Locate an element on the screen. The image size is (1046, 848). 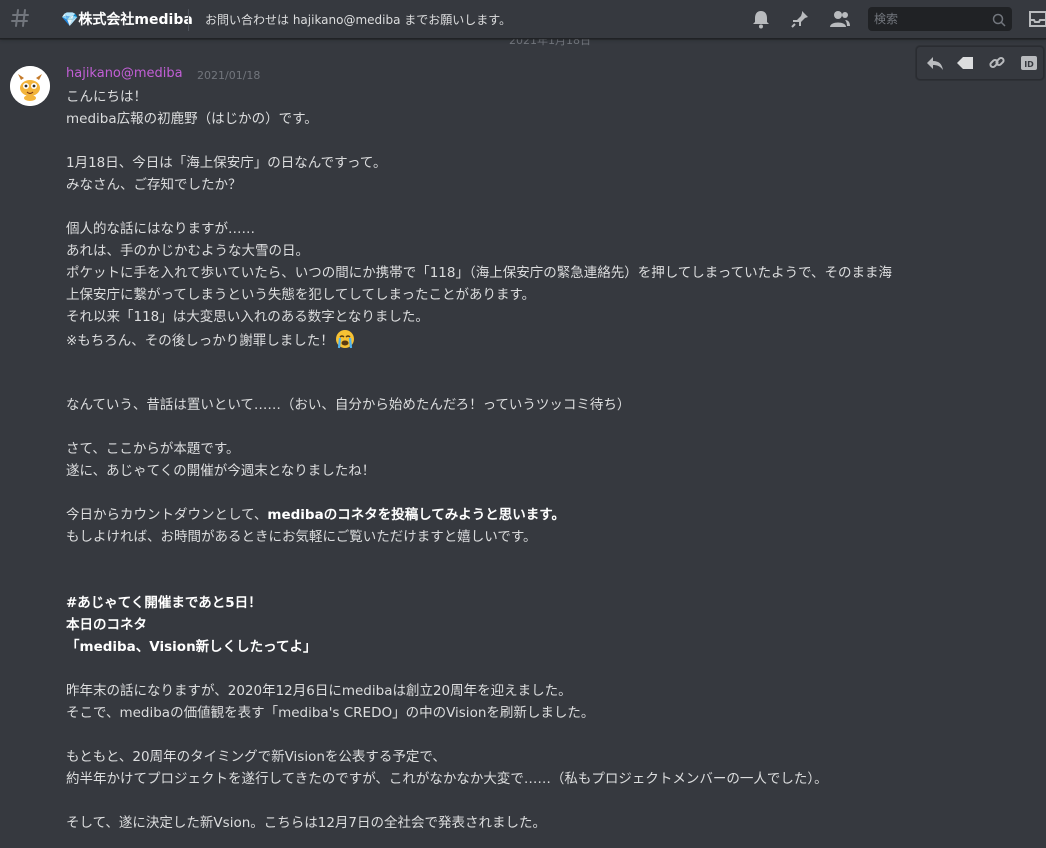
svg-text: ID is located at coordinates (1029, 64).